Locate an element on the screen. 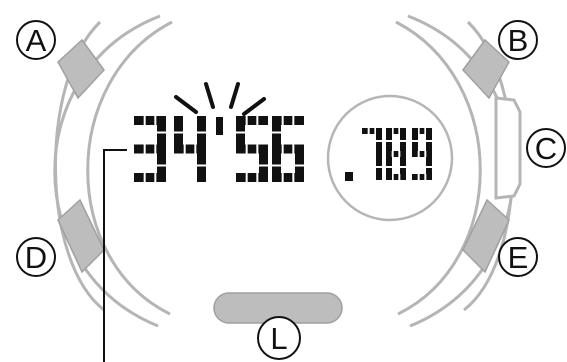 This screenshot has width=567, height=362. flash-indicator is located at coordinates (220, 99).